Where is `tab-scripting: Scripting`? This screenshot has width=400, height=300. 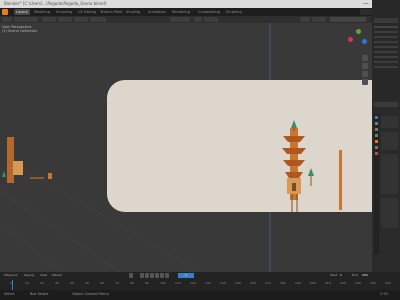
tab-scripting: Scripting is located at coordinates (234, 12).